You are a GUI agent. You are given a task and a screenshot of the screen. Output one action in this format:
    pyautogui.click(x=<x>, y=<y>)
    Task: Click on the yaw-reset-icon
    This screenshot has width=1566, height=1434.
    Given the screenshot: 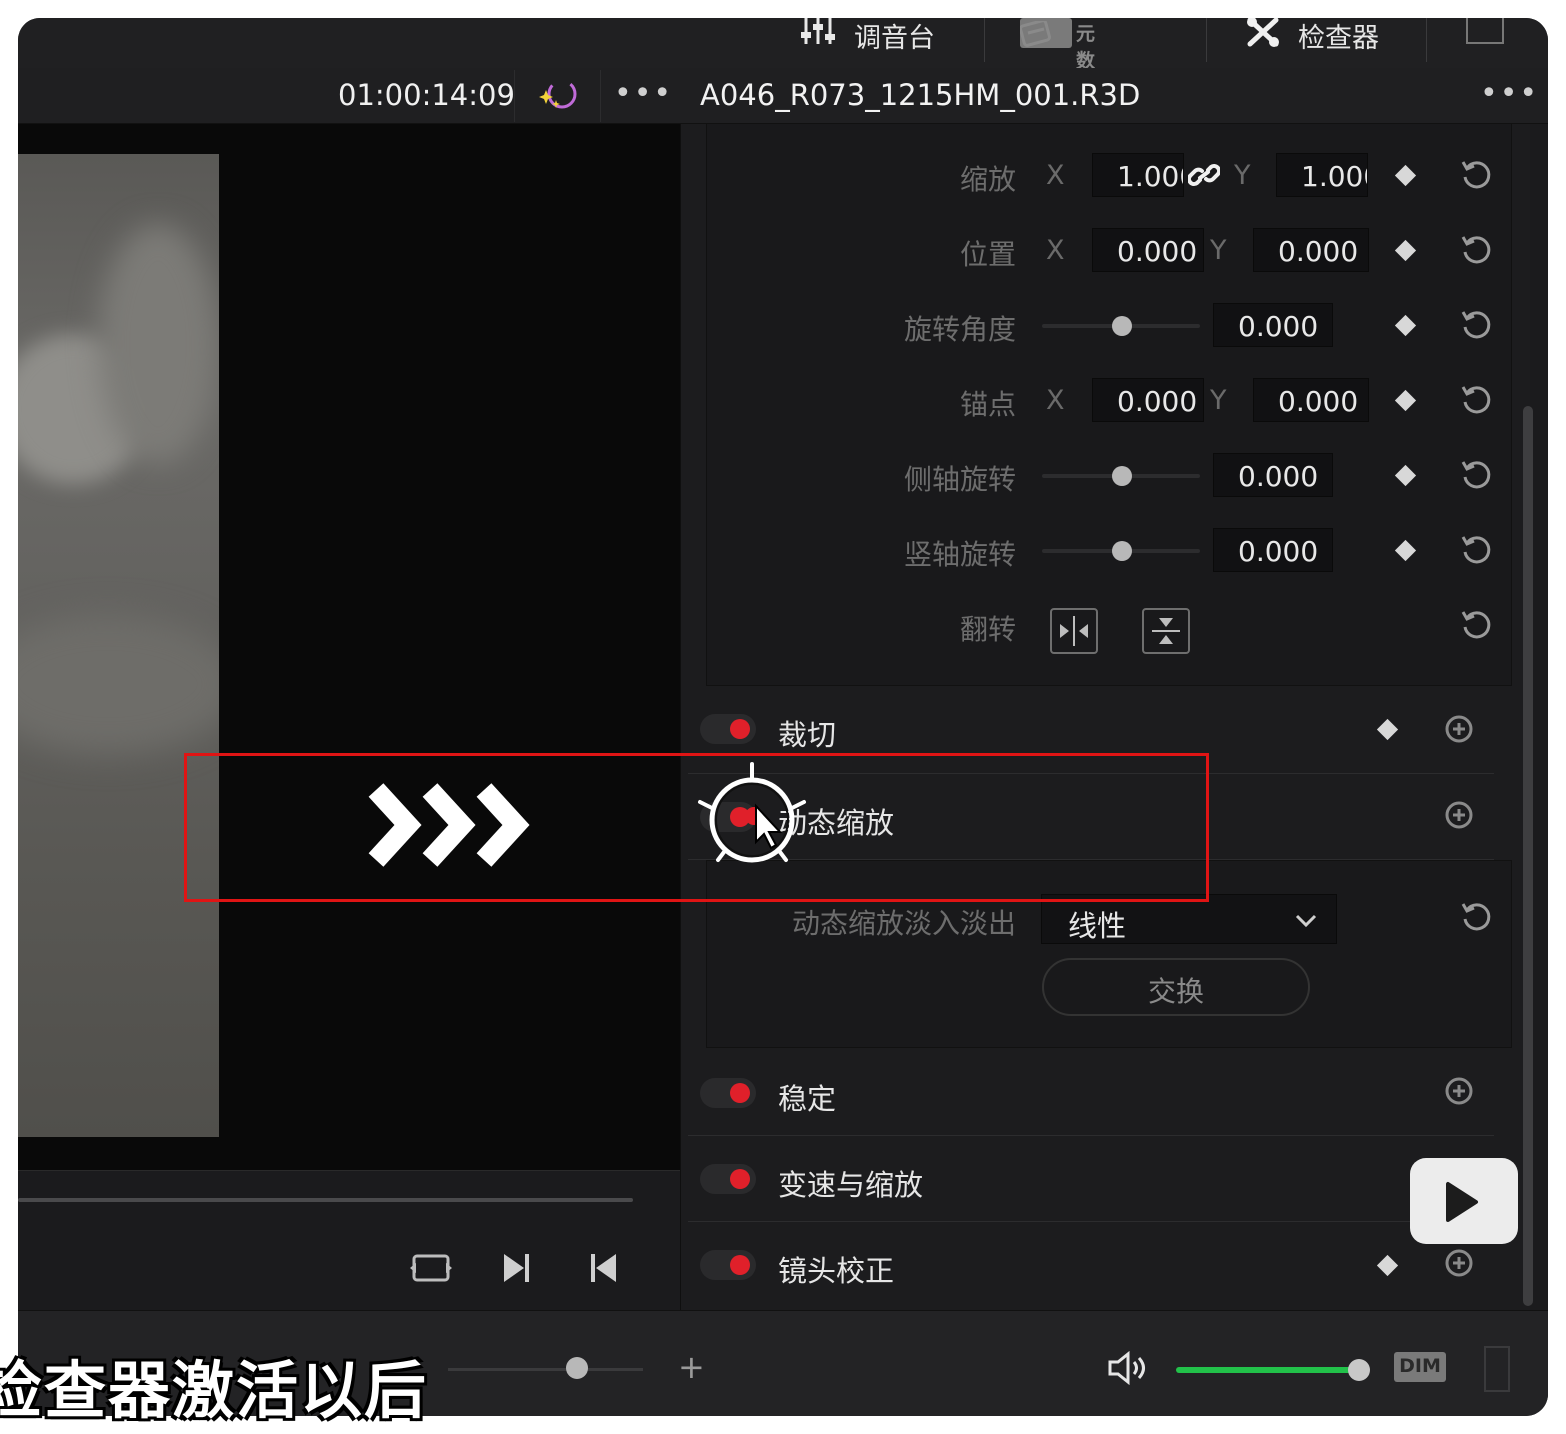 What is the action you would take?
    pyautogui.click(x=1477, y=550)
    